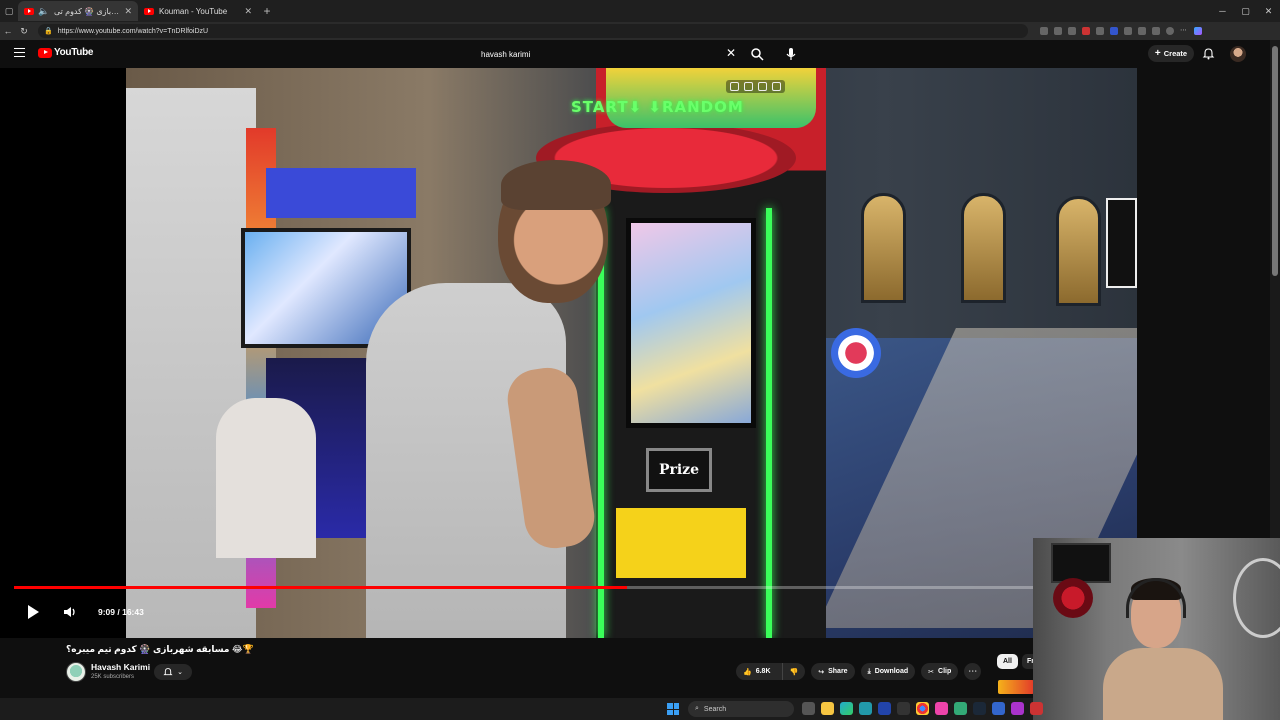 The height and width of the screenshot is (720, 1280). I want to click on right-sidebar, so click(1203, 303).